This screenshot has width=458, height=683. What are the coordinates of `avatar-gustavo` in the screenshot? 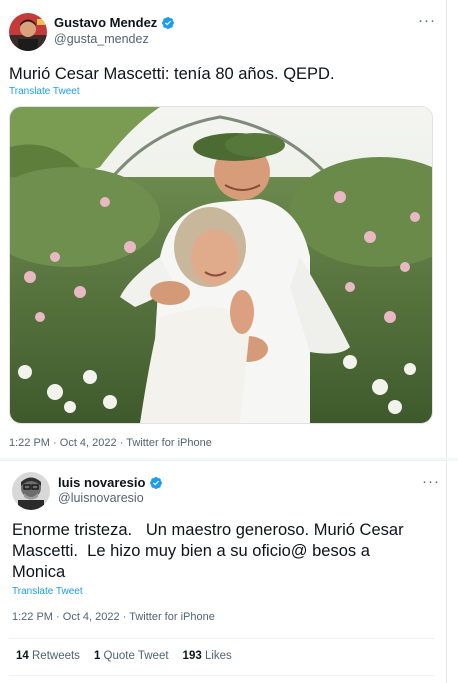 It's located at (28, 32).